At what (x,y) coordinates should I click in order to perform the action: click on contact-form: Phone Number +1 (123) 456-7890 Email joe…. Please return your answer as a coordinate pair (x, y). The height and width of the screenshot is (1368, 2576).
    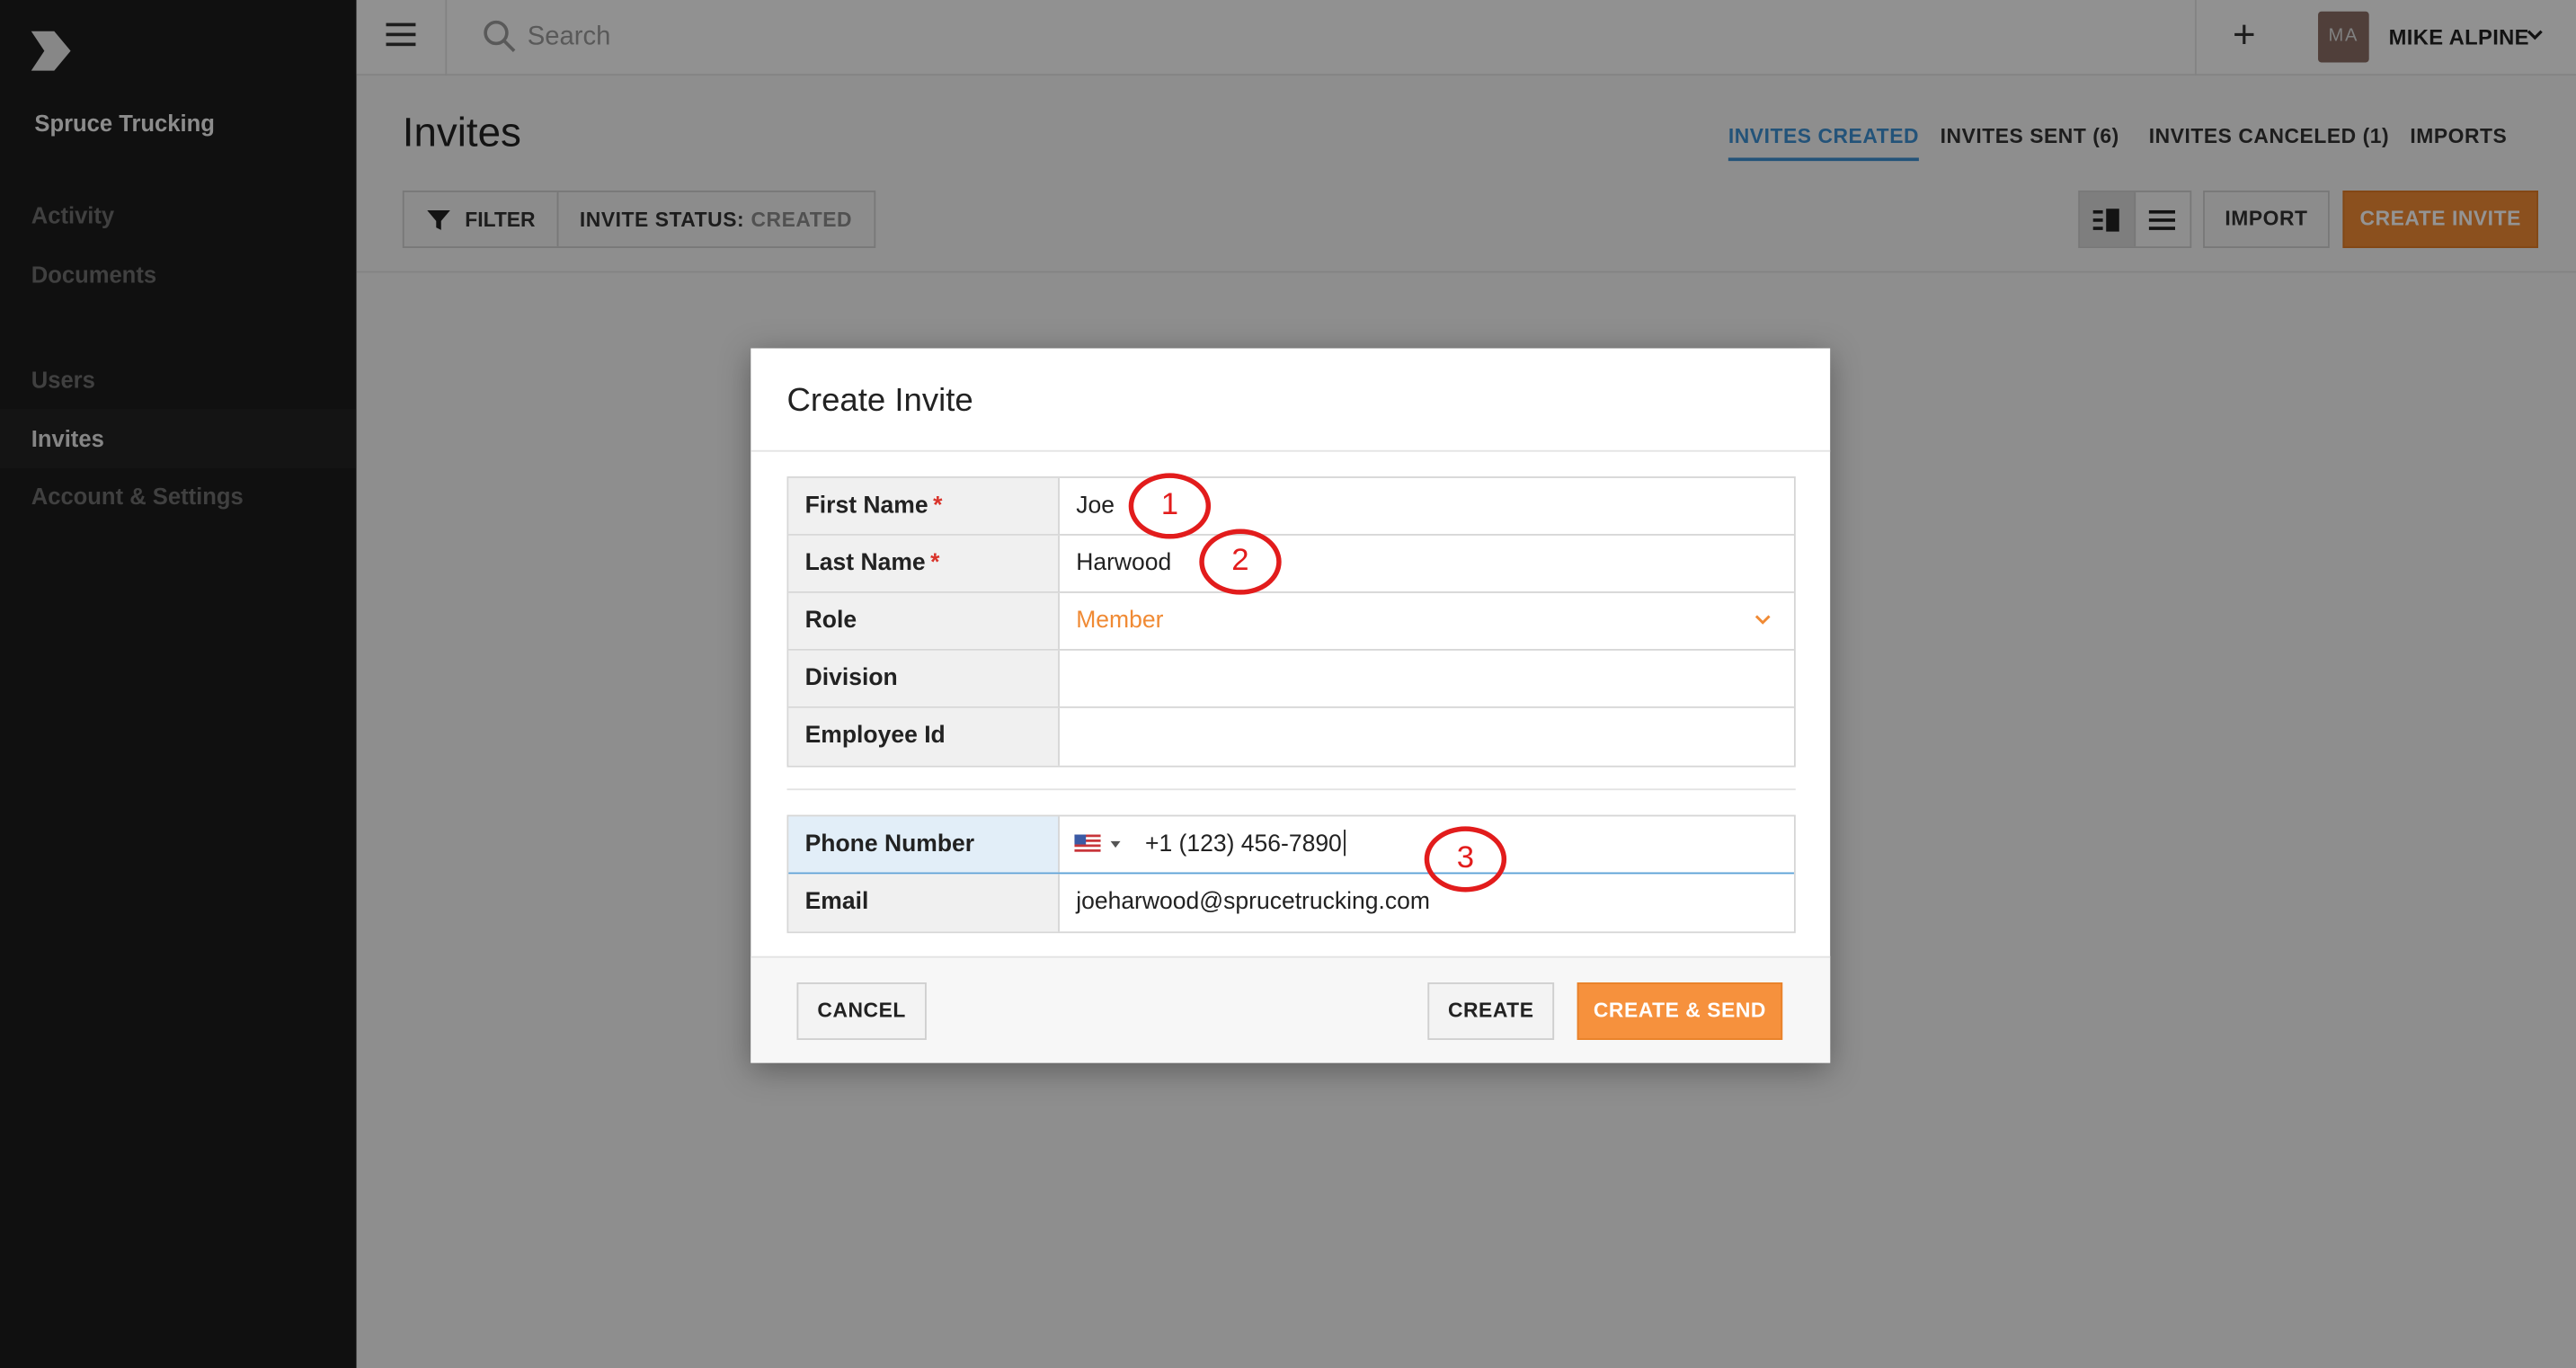
    Looking at the image, I should click on (1291, 874).